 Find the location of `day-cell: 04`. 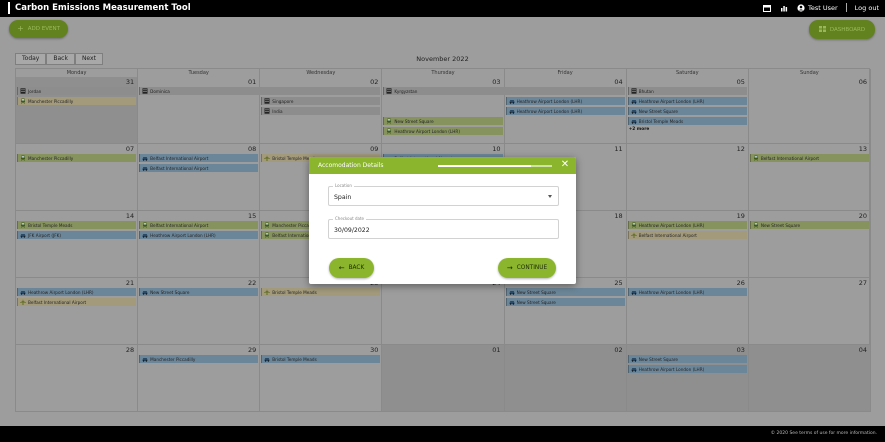

day-cell: 04 is located at coordinates (809, 378).